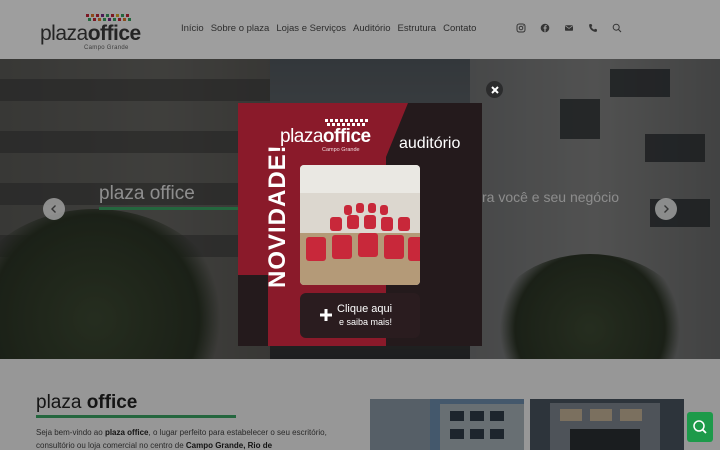 Image resolution: width=720 pixels, height=450 pixels. Describe the element at coordinates (346, 136) in the screenshot. I see `popup-logo-word-office: office` at that location.